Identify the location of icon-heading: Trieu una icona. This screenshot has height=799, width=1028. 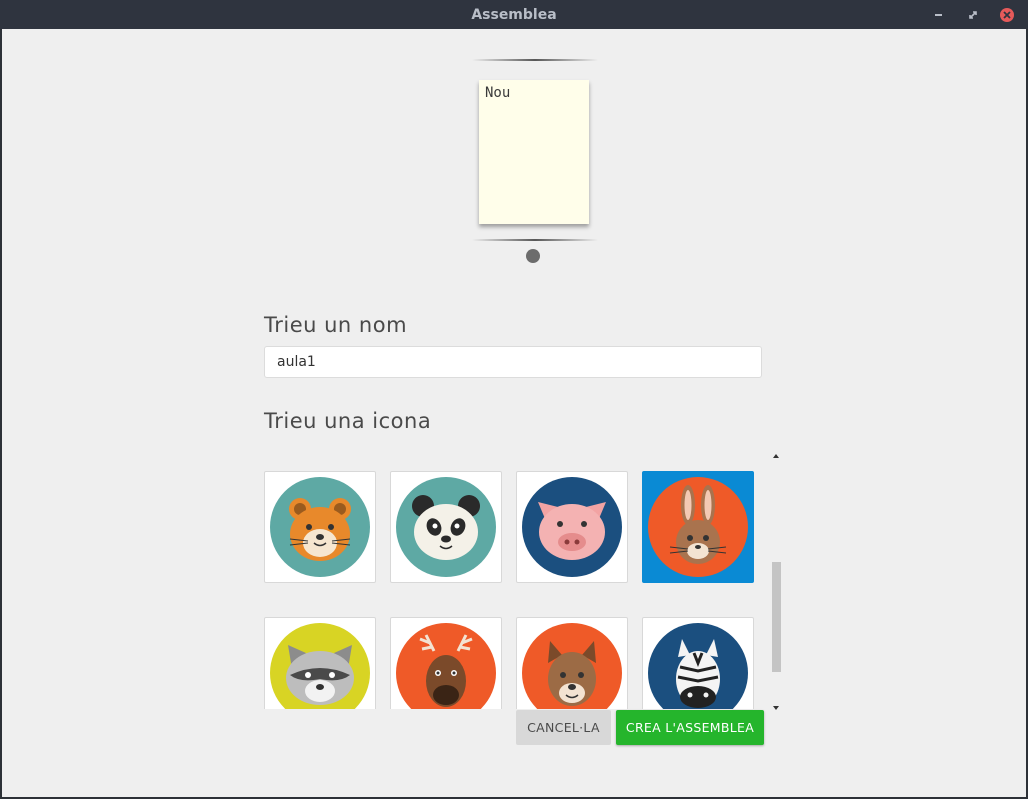
(348, 421).